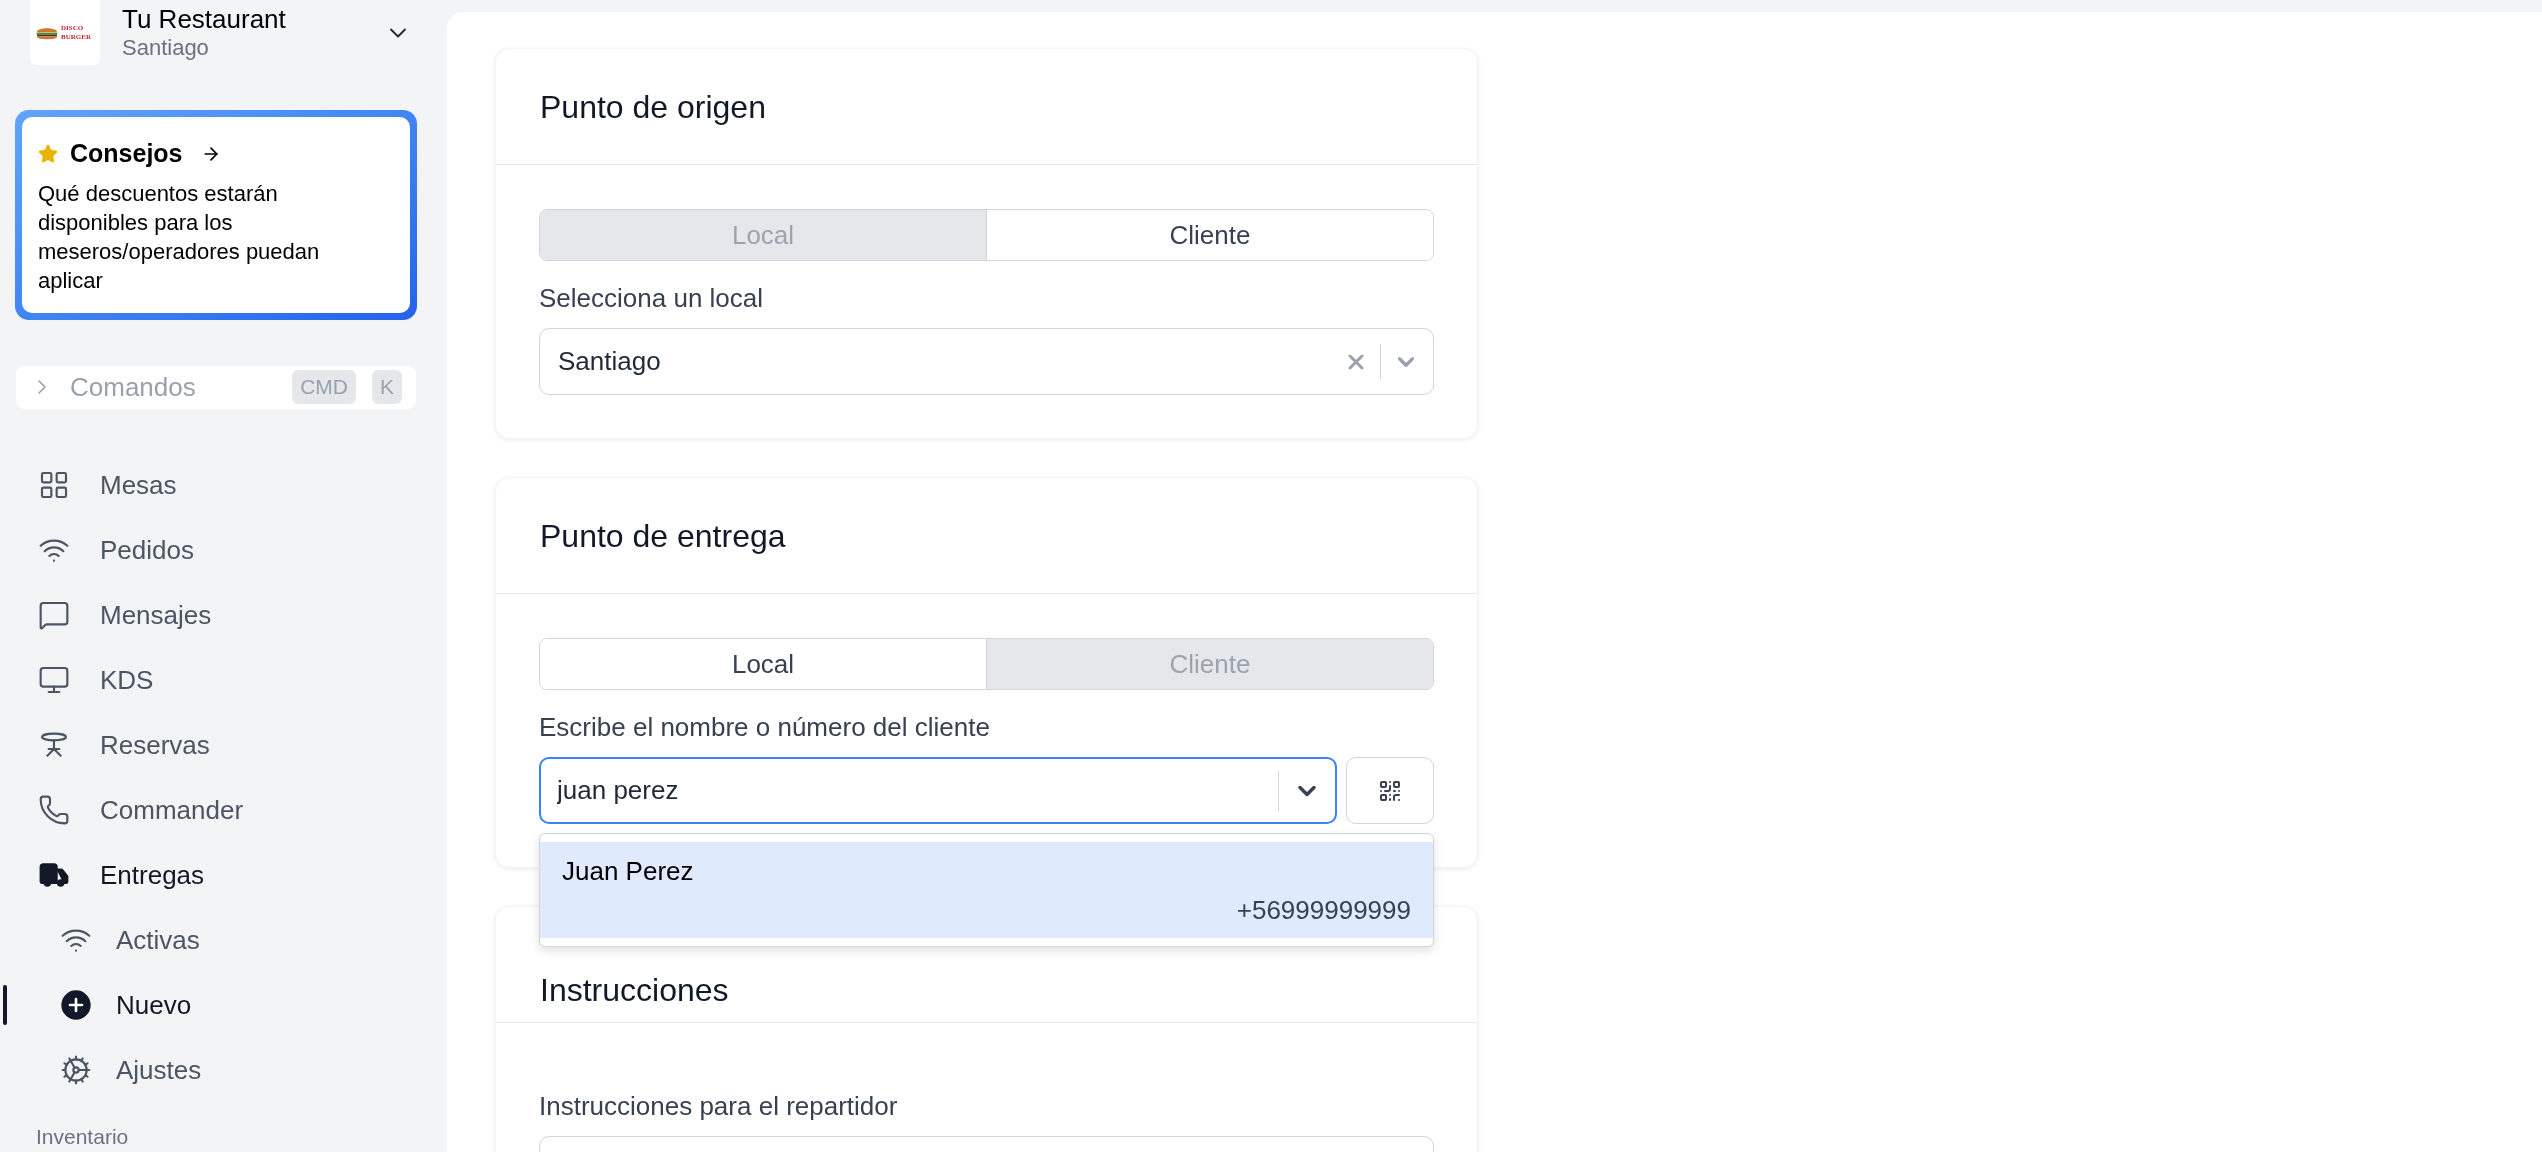  I want to click on restaurant-name: Tu Restaurant, so click(204, 18).